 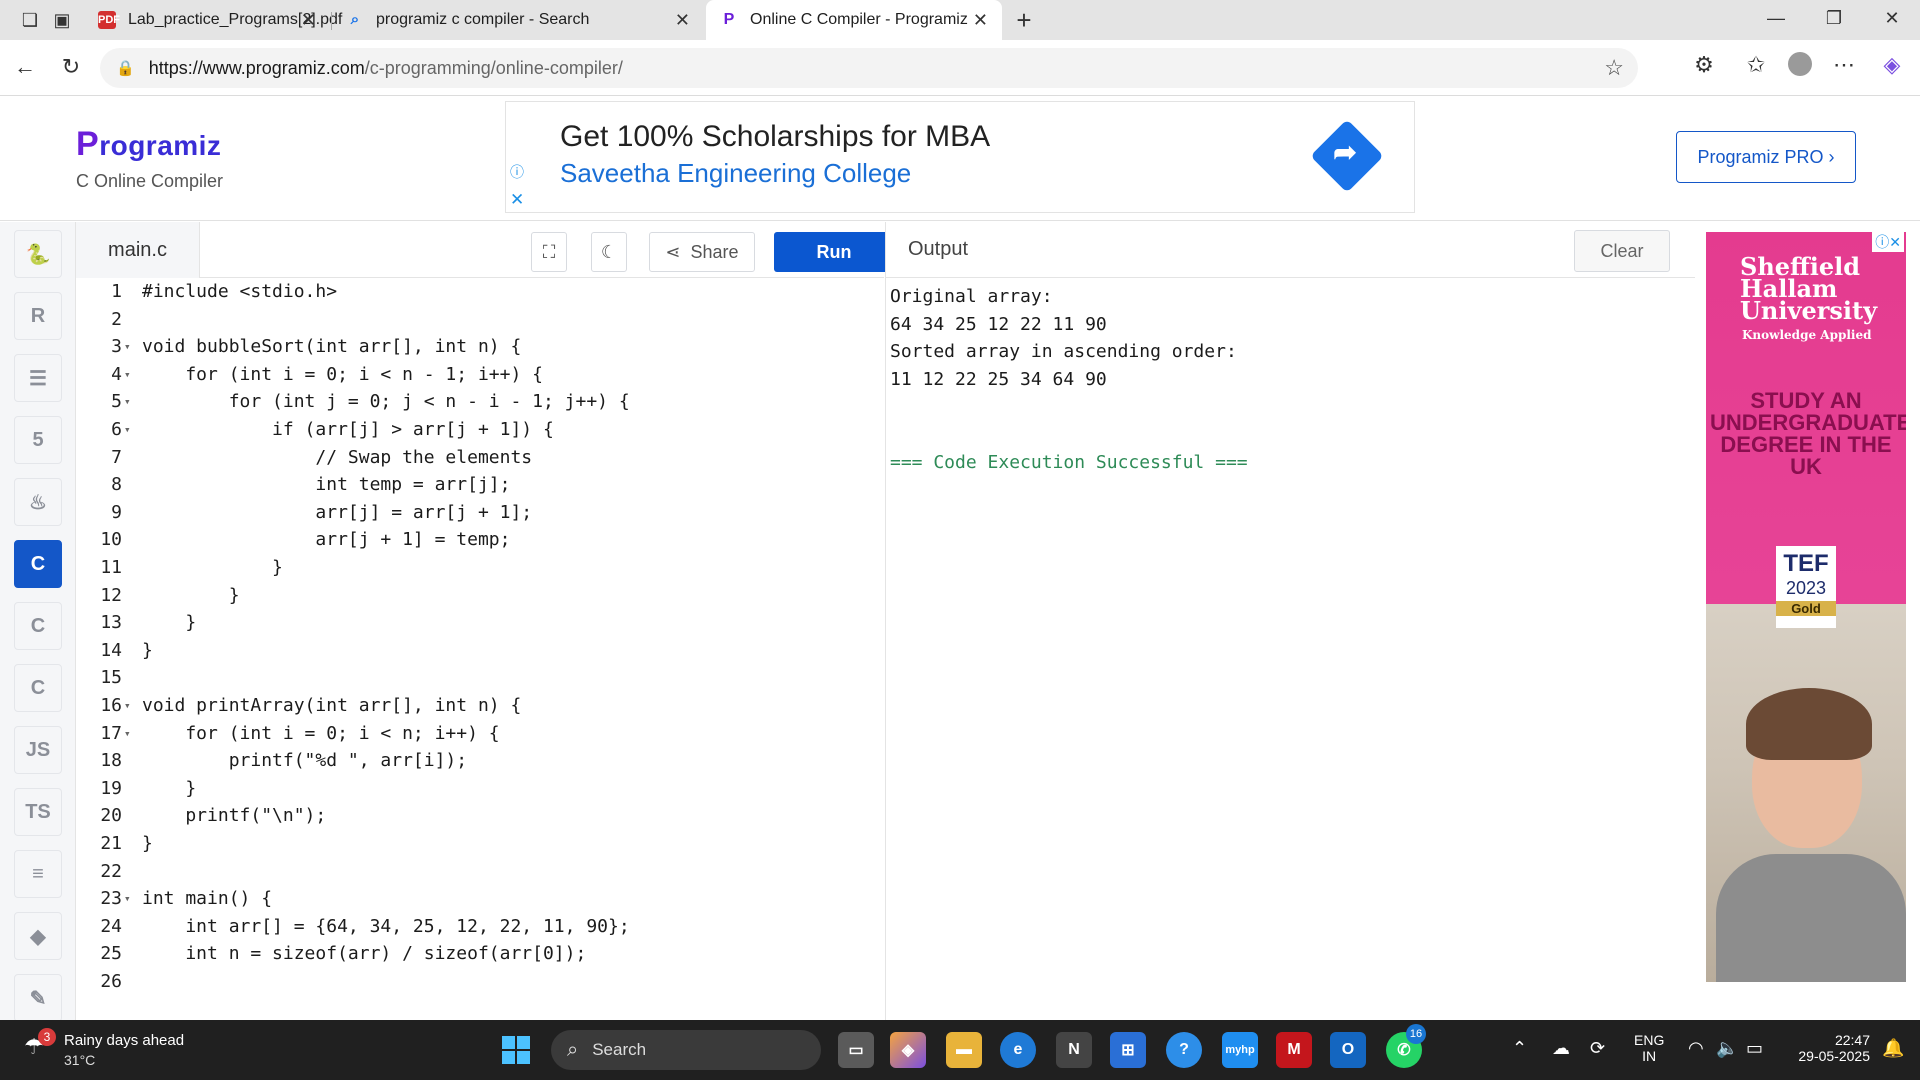 I want to click on code-line: 4 ▾ for (int i = 0; i < n - 1; i++) {, so click(x=471, y=375).